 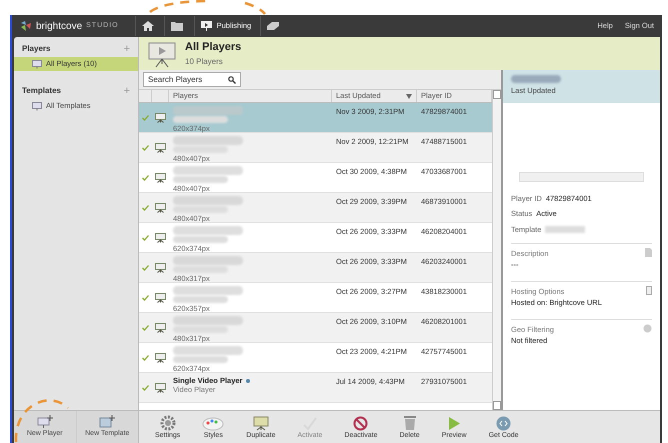 What do you see at coordinates (248, 380) in the screenshot?
I see `status-dot-icon` at bounding box center [248, 380].